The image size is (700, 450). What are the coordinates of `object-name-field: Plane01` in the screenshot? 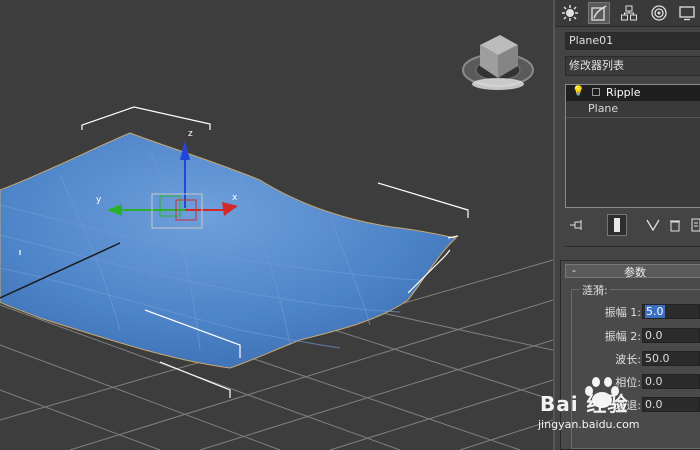 It's located at (632, 41).